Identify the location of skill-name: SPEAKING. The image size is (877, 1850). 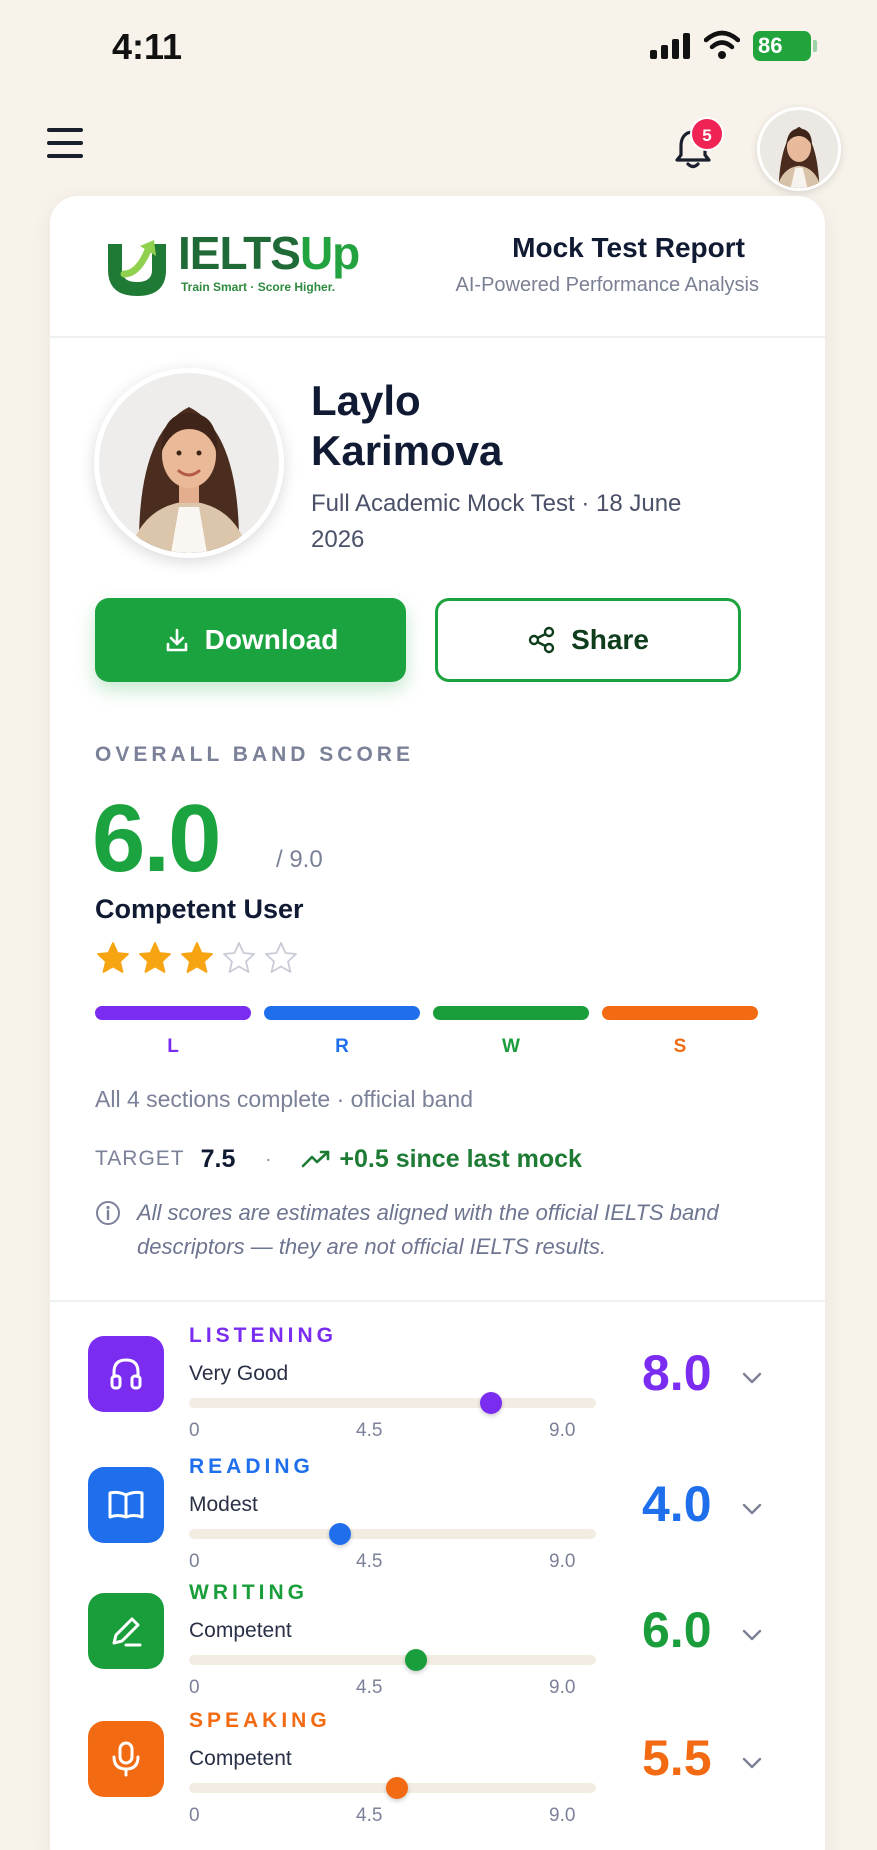
(260, 1720).